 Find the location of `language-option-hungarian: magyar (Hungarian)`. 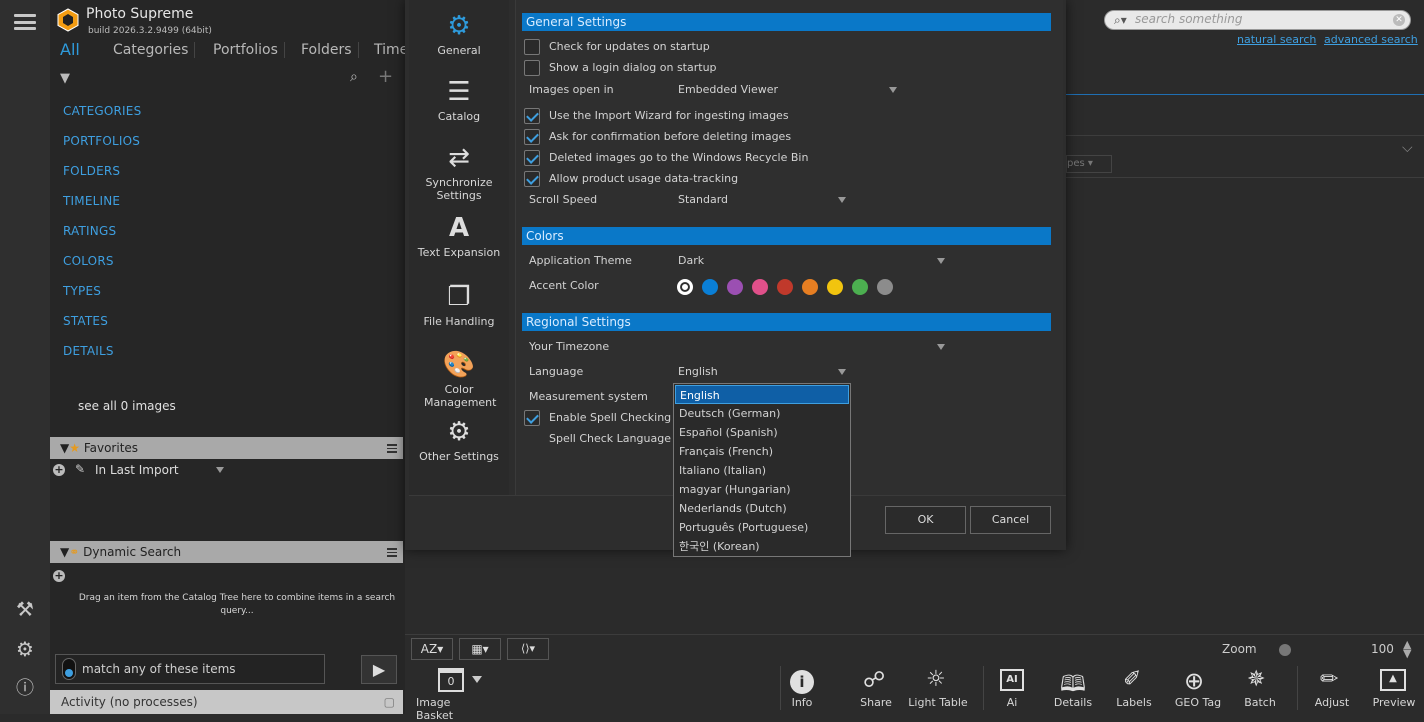

language-option-hungarian: magyar (Hungarian) is located at coordinates (762, 489).